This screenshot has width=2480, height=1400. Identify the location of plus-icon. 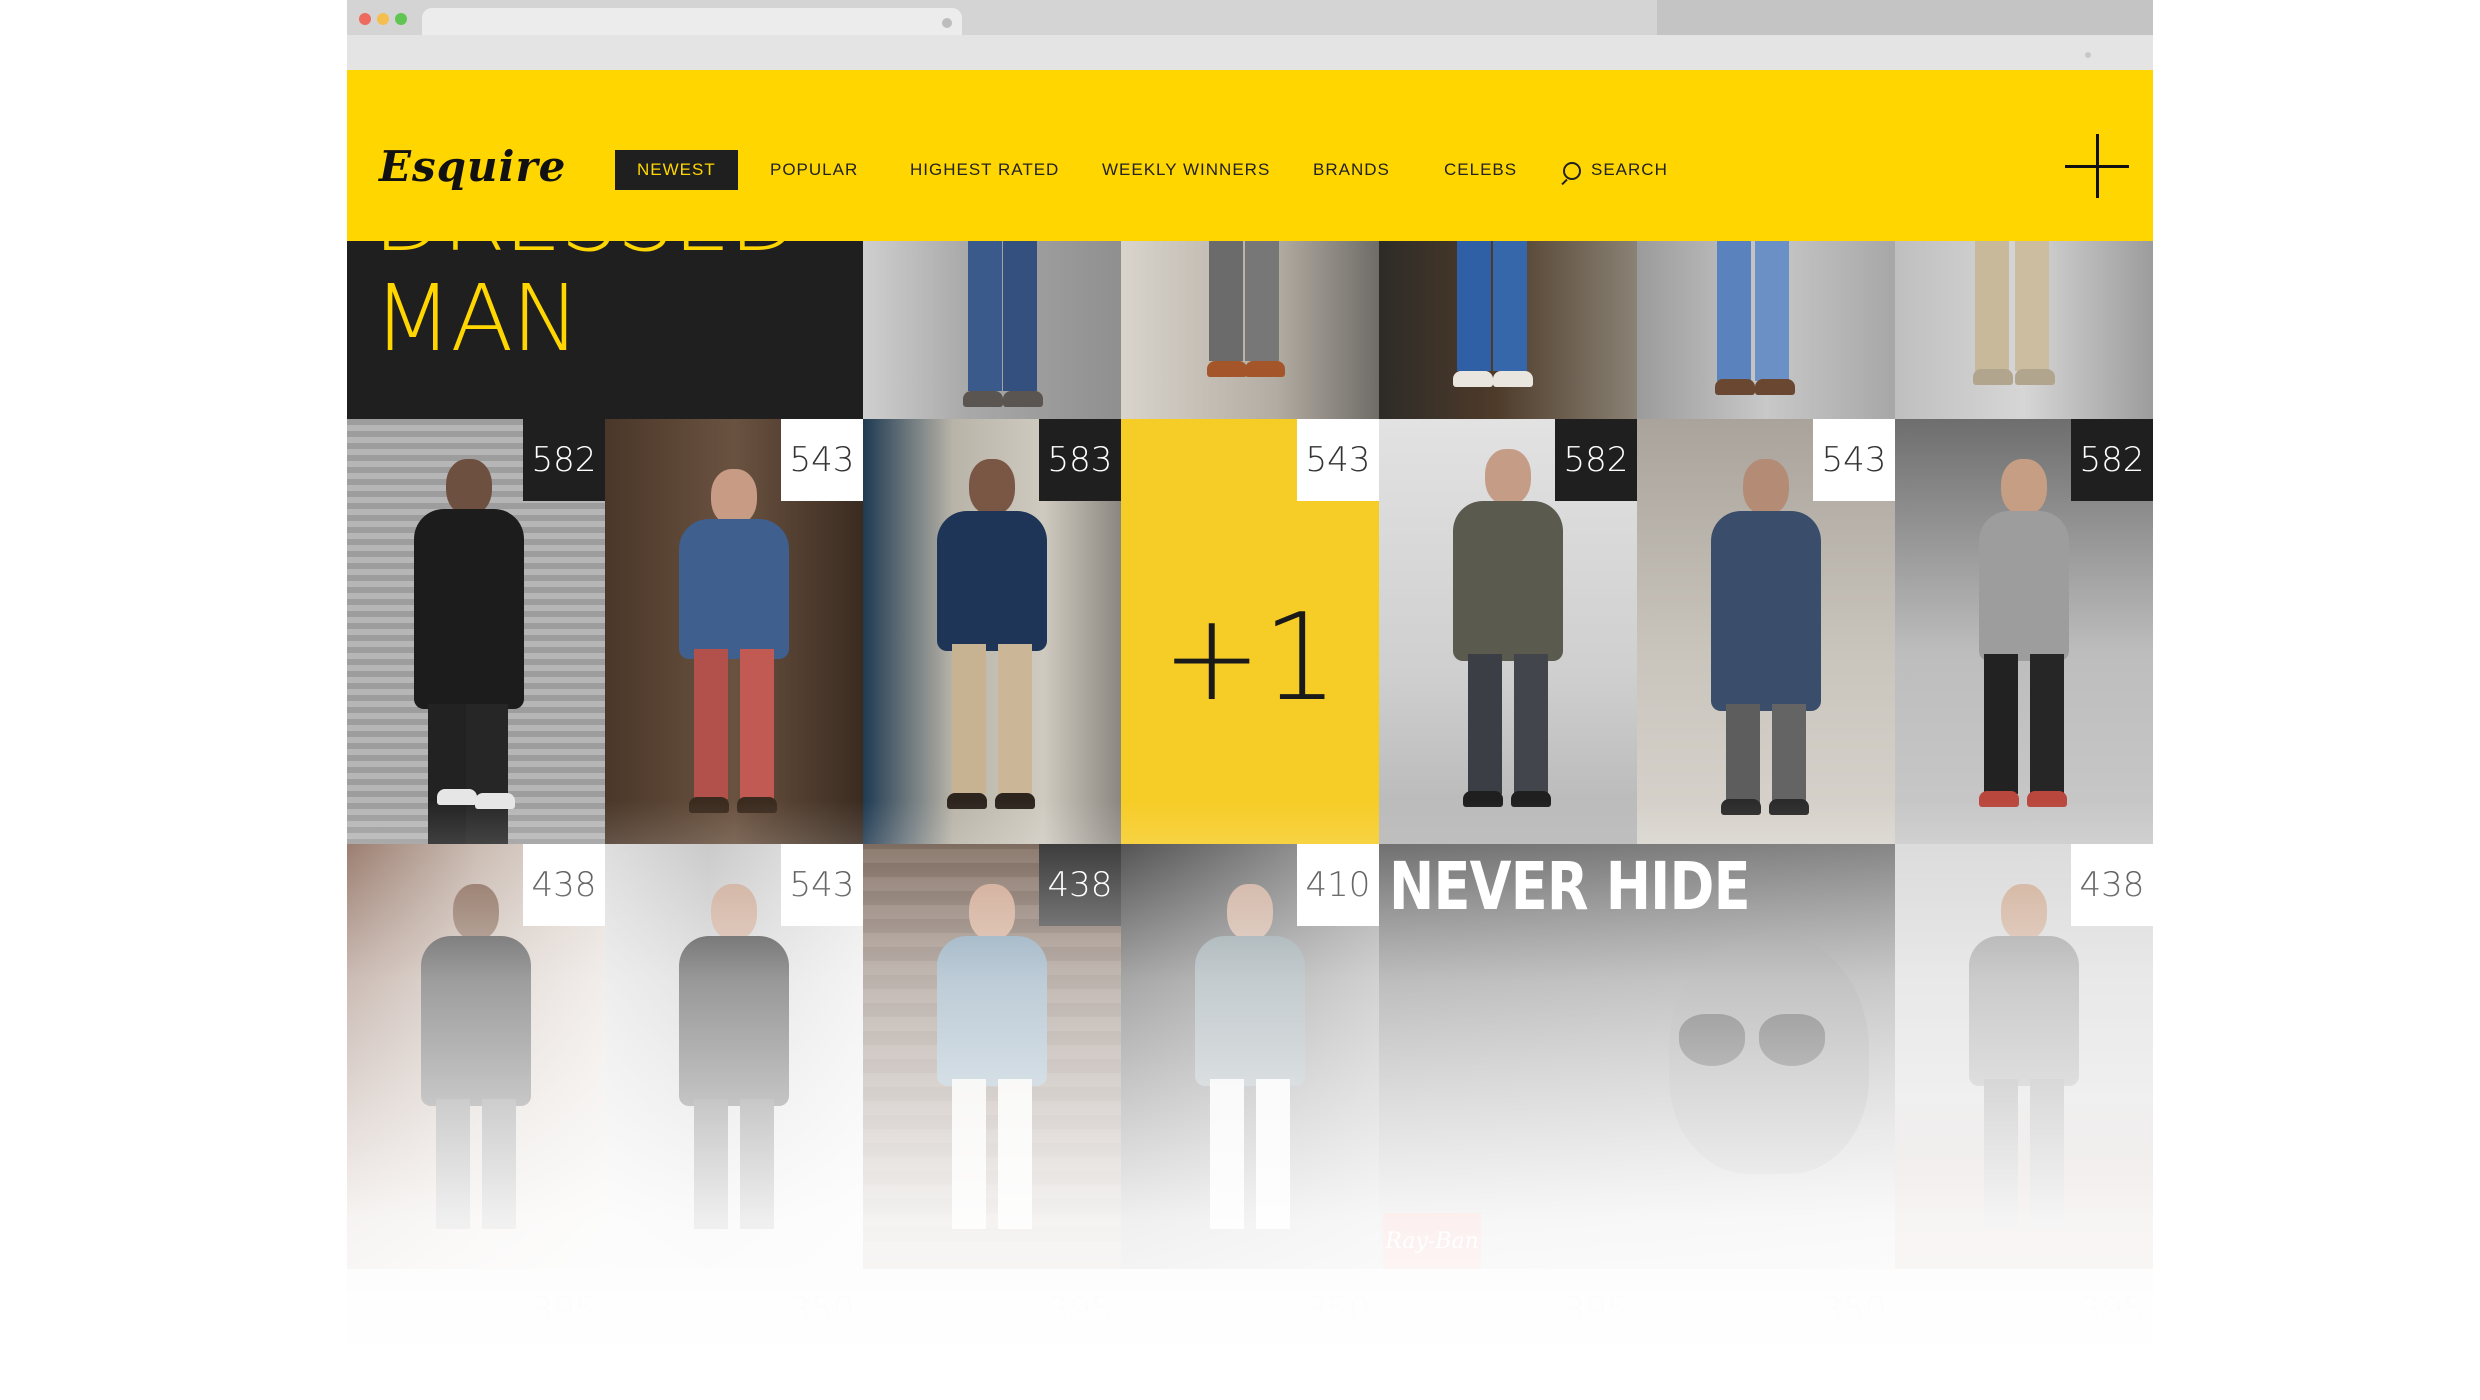
(2097, 166).